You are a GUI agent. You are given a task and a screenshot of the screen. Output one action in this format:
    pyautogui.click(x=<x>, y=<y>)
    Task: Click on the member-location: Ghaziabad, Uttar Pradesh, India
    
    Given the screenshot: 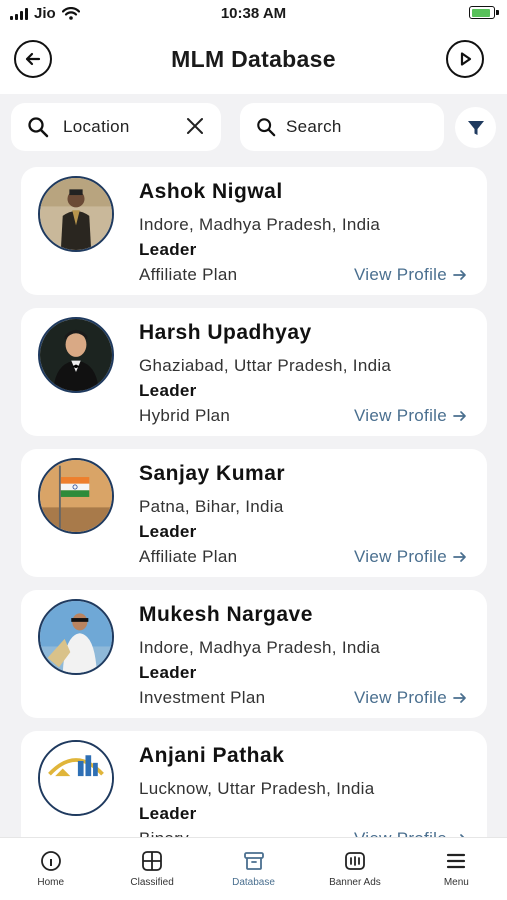 What is the action you would take?
    pyautogui.click(x=265, y=365)
    